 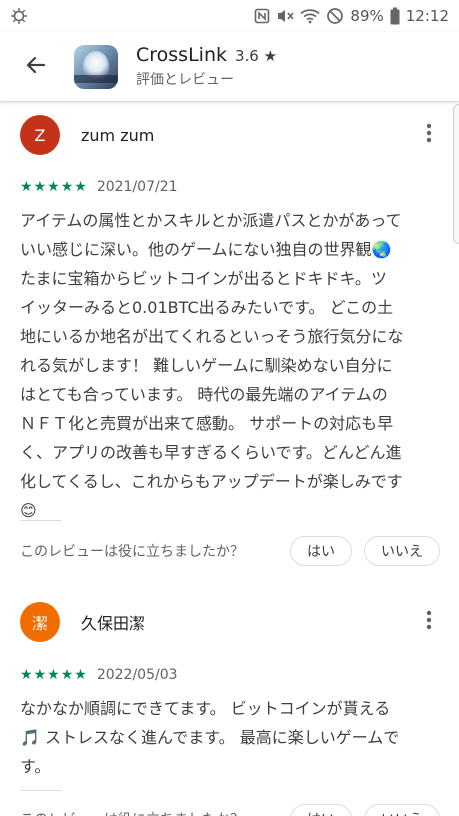 I want to click on review-line: 😊, so click(x=28, y=510).